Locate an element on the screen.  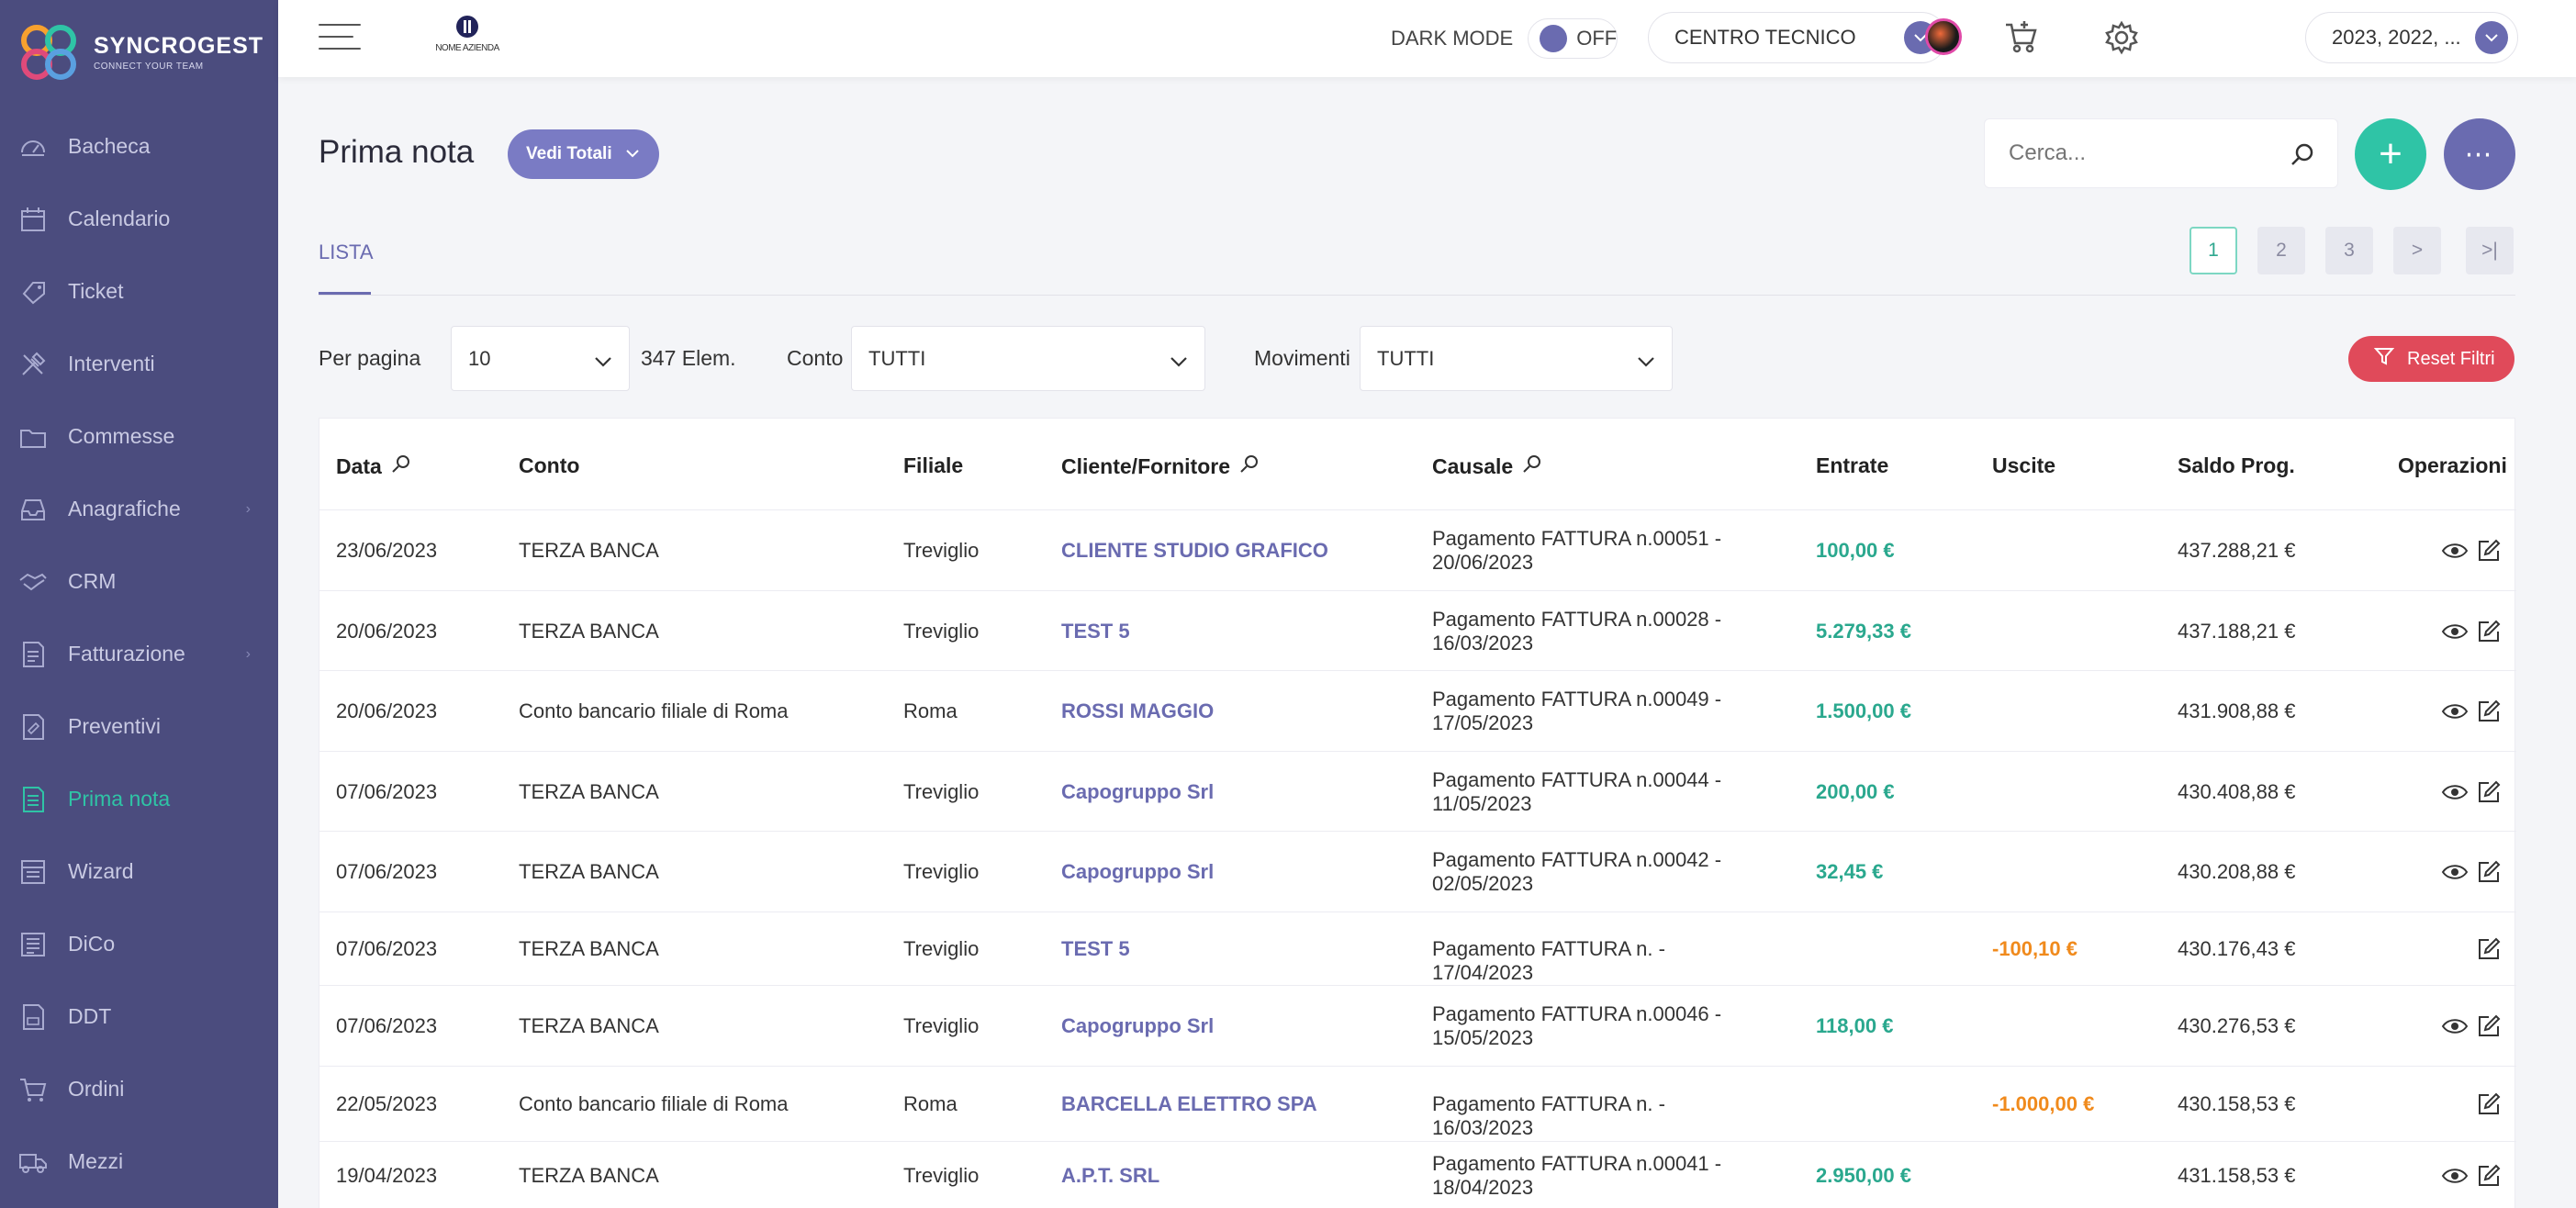
cell-filiale: Treviglio is located at coordinates (941, 631).